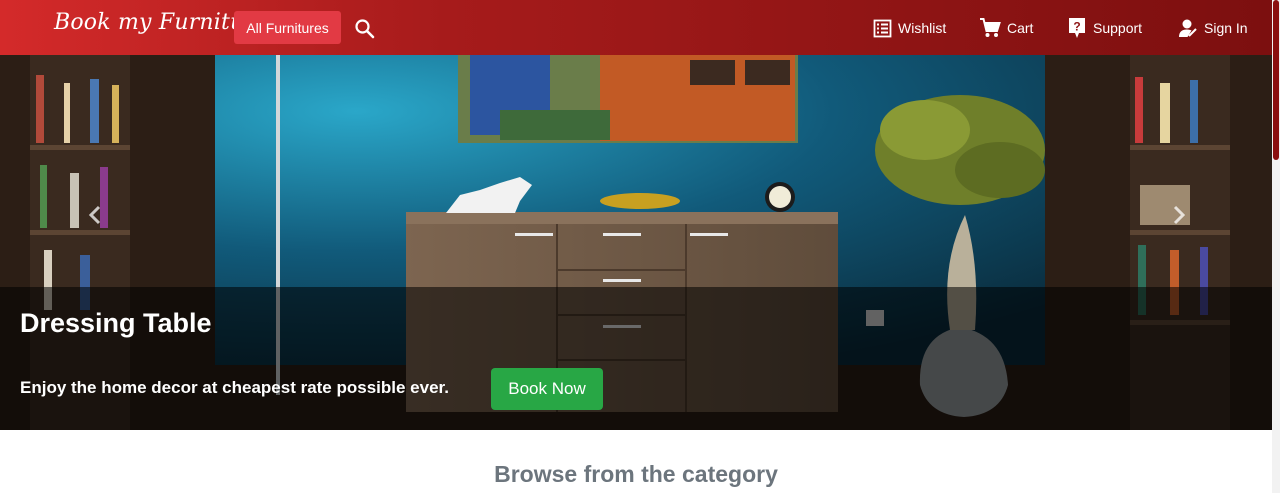  I want to click on nav-sign-in: Sign In, so click(1213, 28).